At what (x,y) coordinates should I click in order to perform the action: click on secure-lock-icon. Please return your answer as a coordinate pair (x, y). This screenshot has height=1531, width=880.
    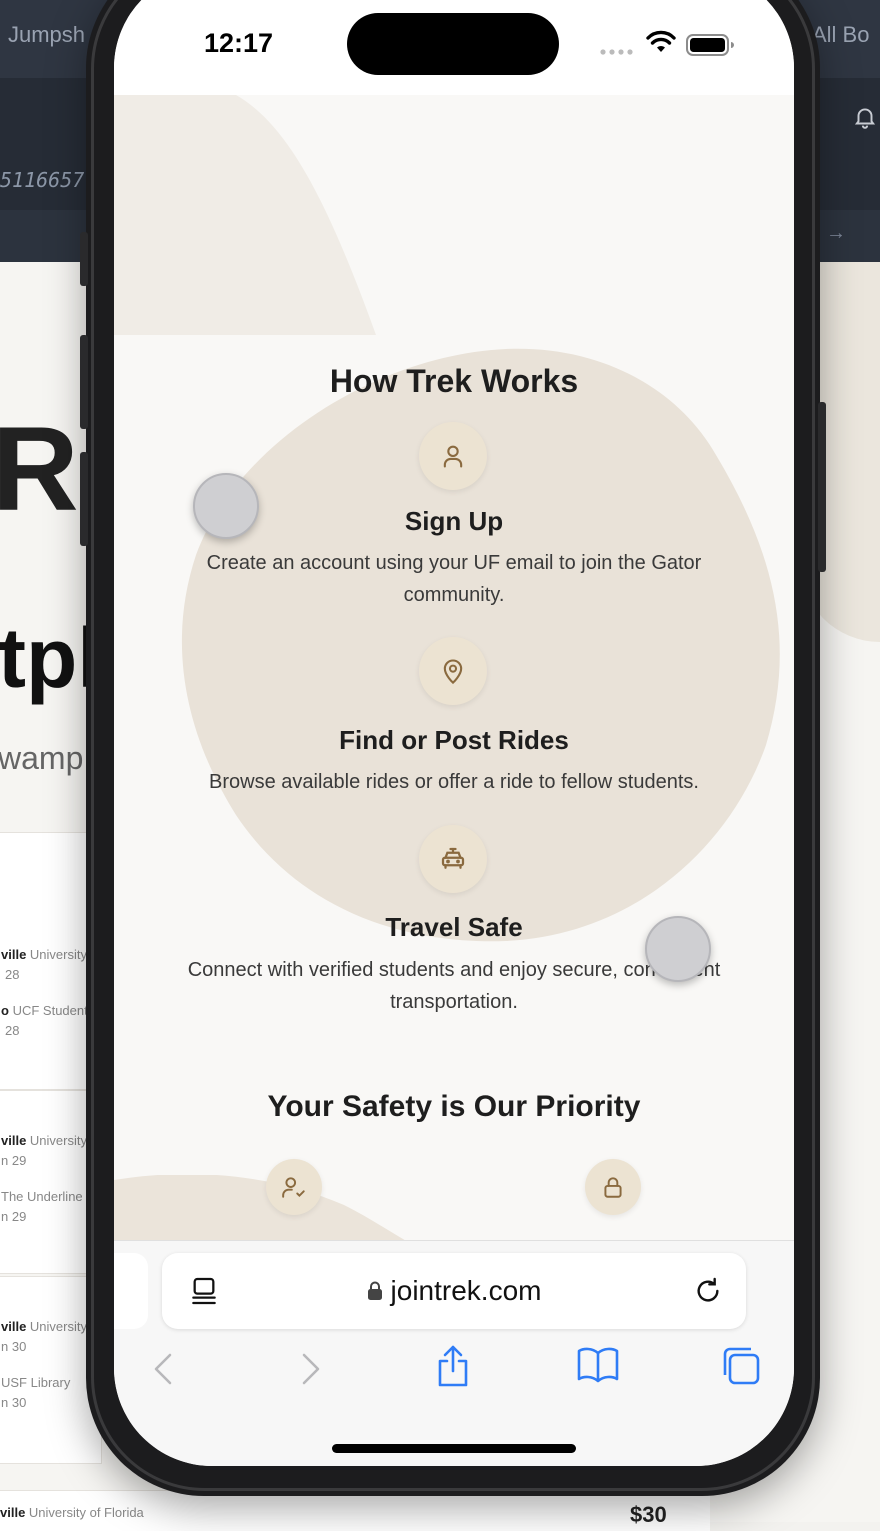
    Looking at the image, I should click on (374, 1290).